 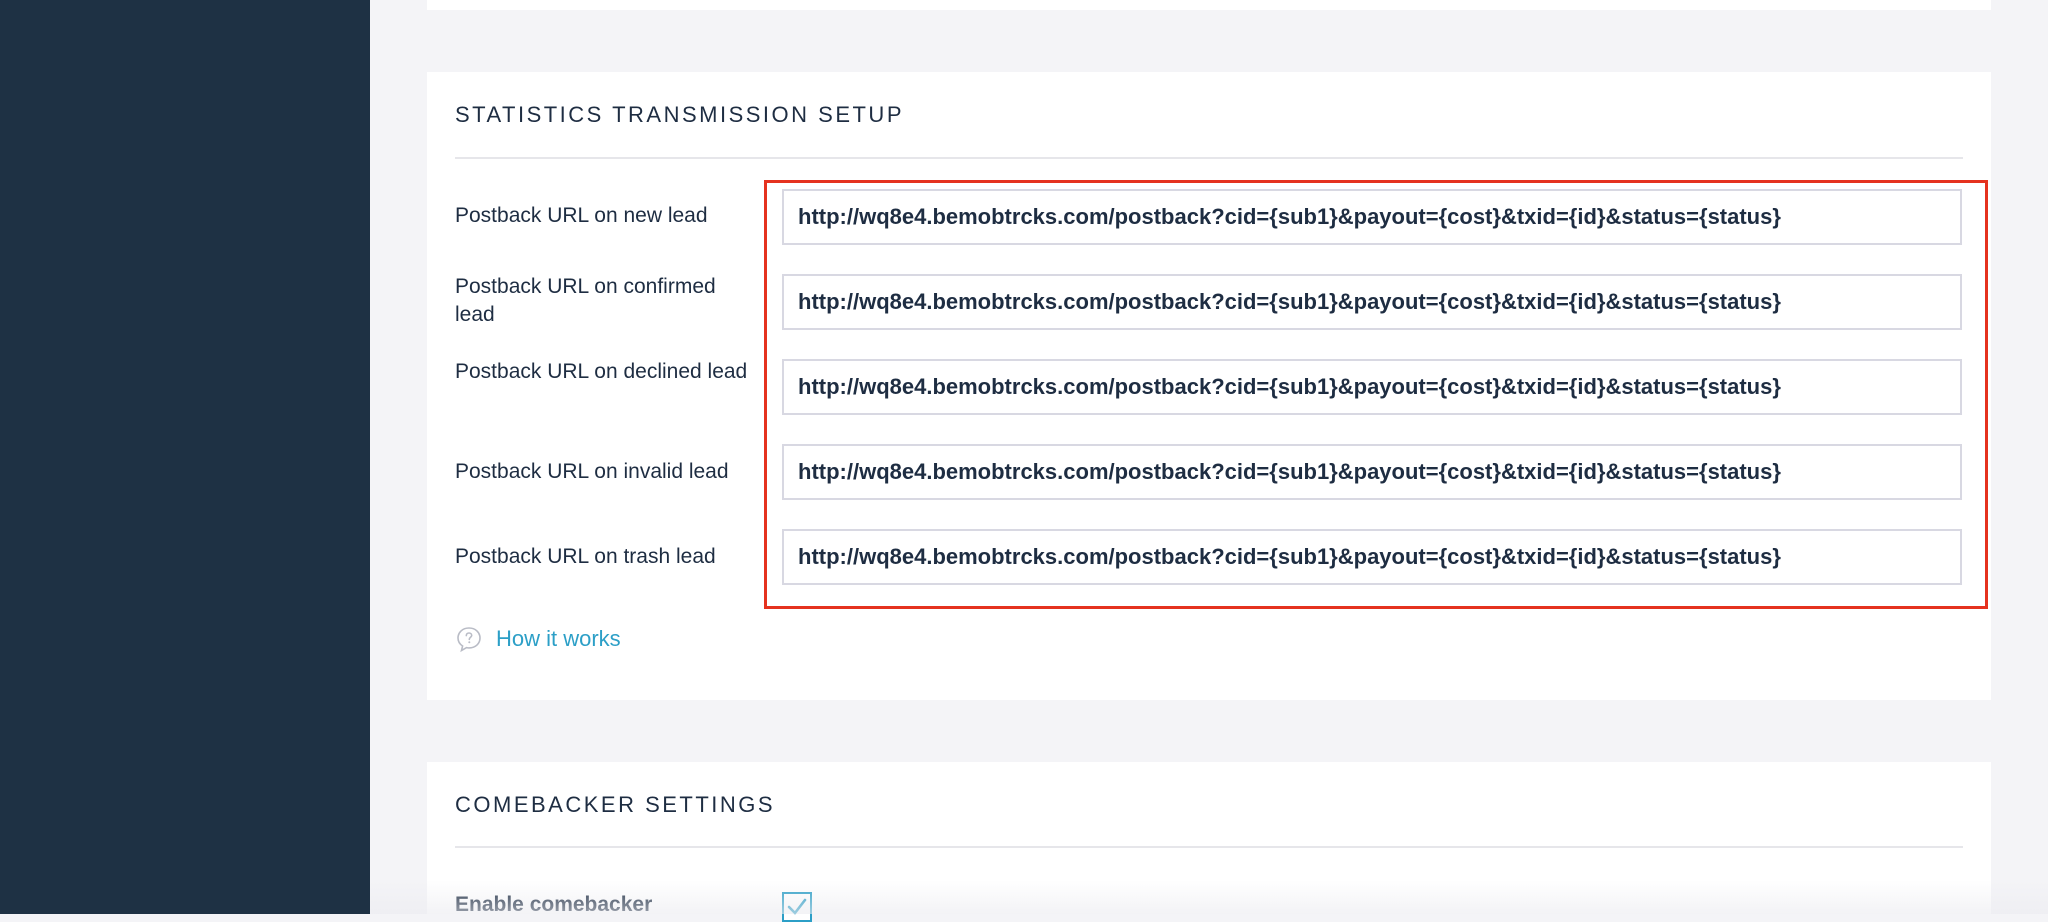 I want to click on section-title: STATISTICS TRANSMISSION SETUP, so click(x=679, y=114).